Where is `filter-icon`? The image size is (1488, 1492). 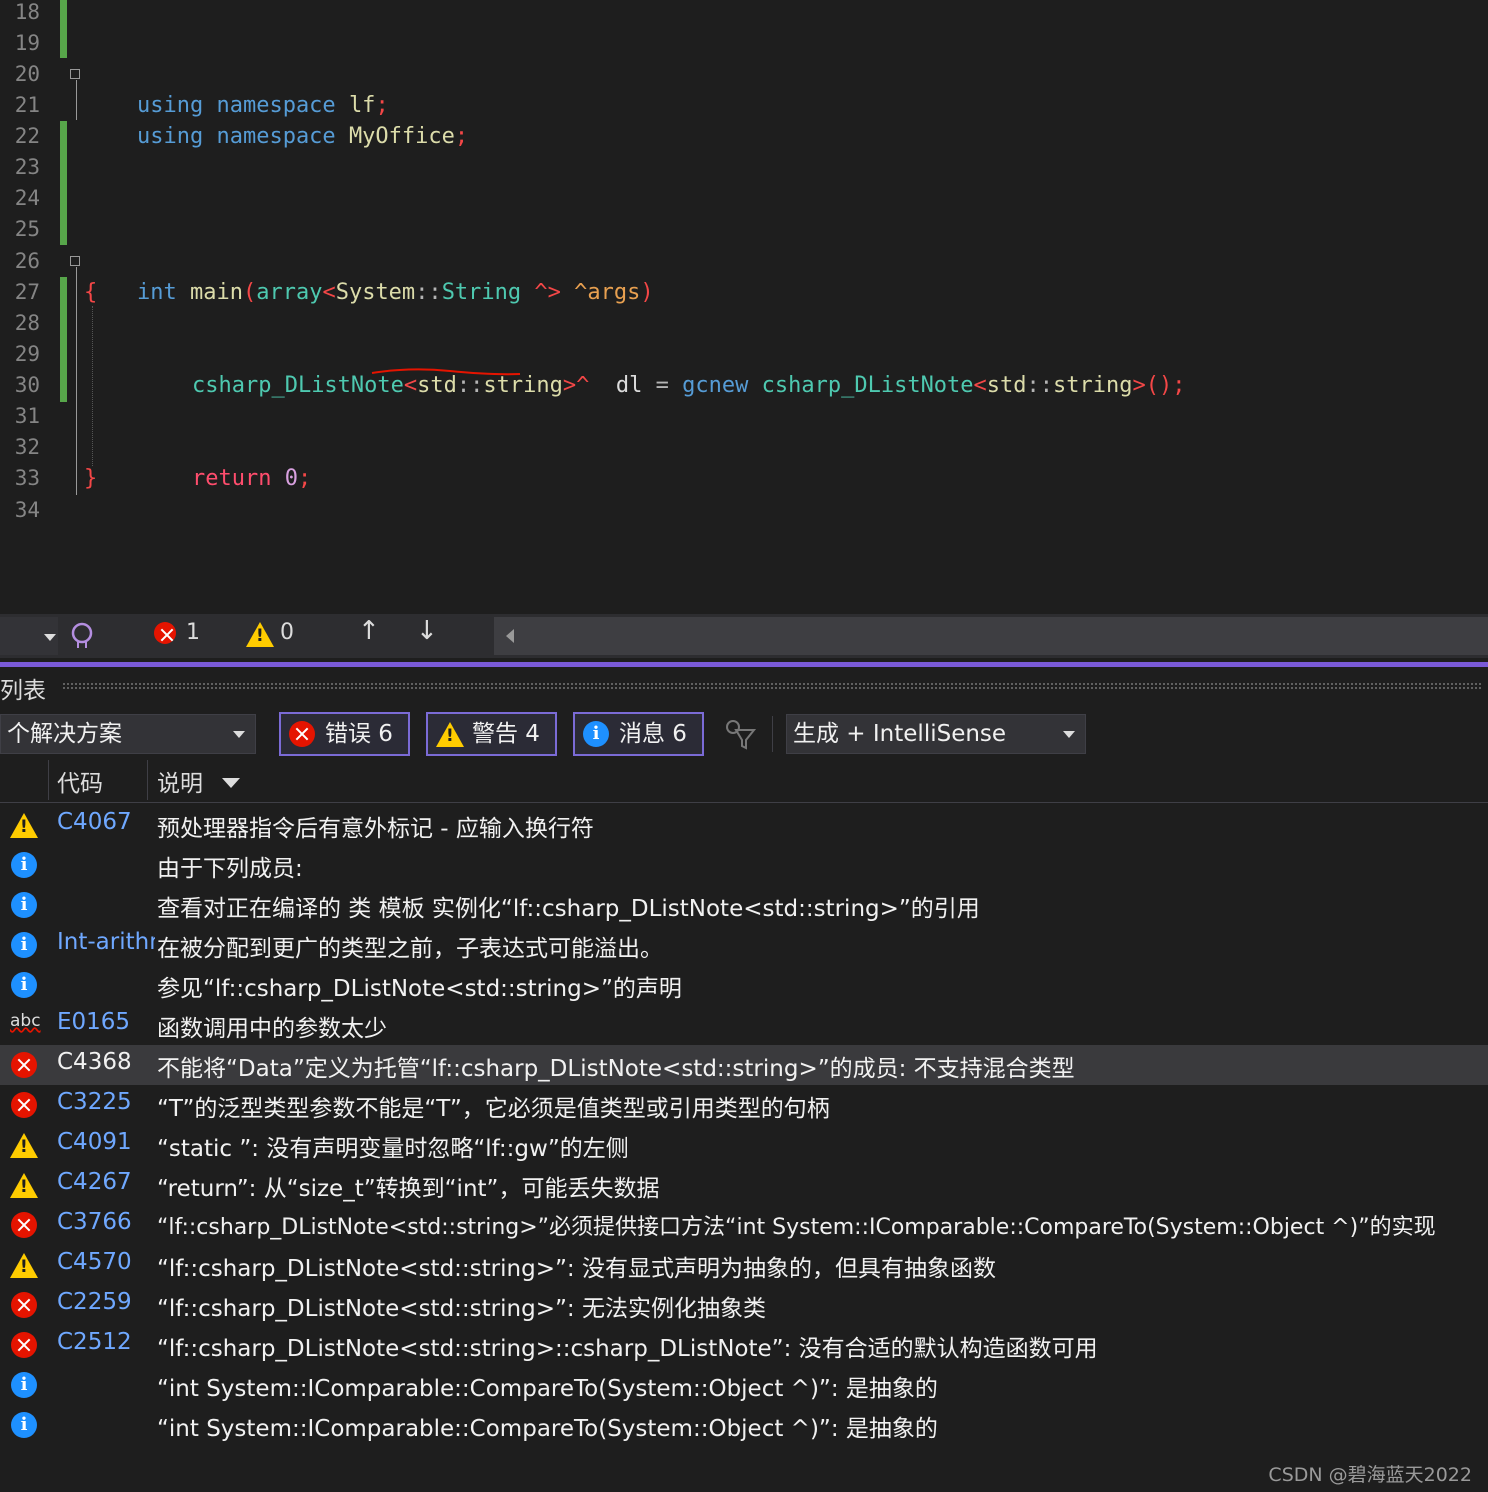 filter-icon is located at coordinates (741, 734).